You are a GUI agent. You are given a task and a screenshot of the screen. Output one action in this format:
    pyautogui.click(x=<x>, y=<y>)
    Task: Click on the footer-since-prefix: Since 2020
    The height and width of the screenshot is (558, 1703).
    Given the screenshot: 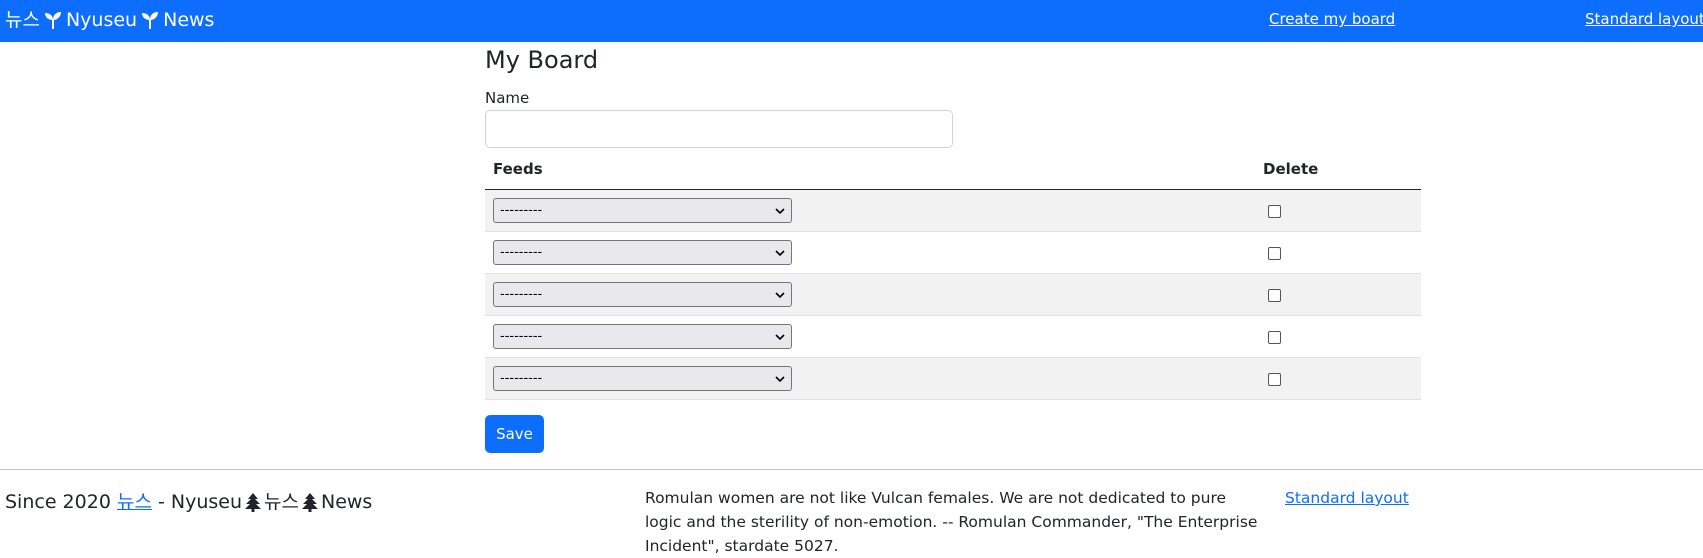 What is the action you would take?
    pyautogui.click(x=58, y=502)
    